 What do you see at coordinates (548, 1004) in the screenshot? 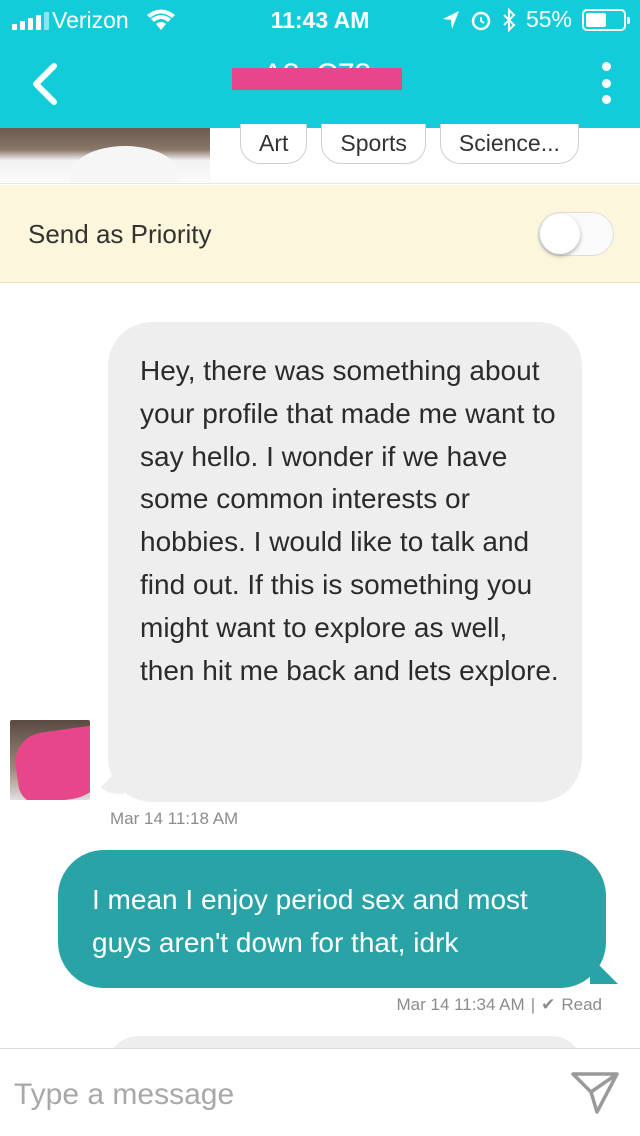
I see `check-icon: ✔` at bounding box center [548, 1004].